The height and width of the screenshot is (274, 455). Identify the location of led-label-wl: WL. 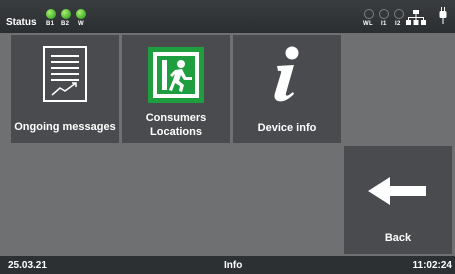
(368, 24).